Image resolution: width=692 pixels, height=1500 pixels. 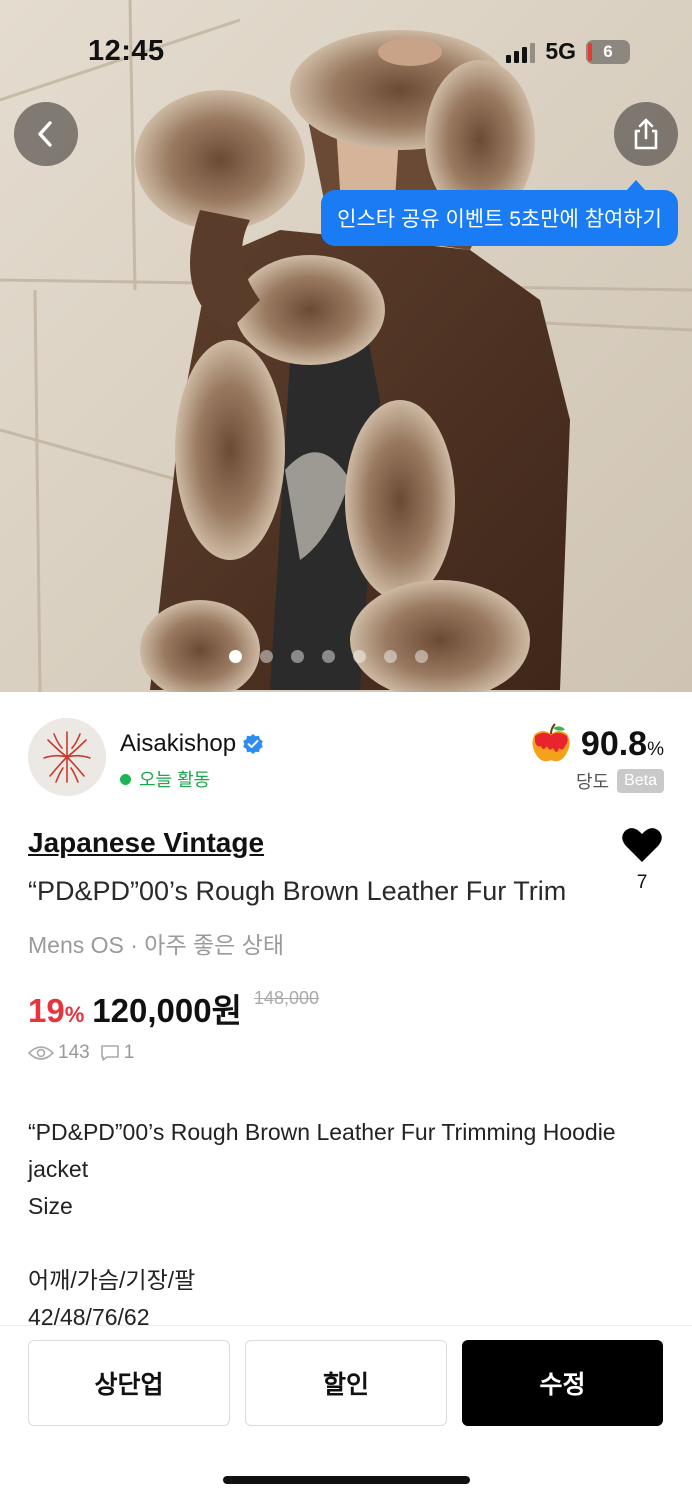 I want to click on seller-activity-label: 오늘 활동, so click(x=175, y=780).